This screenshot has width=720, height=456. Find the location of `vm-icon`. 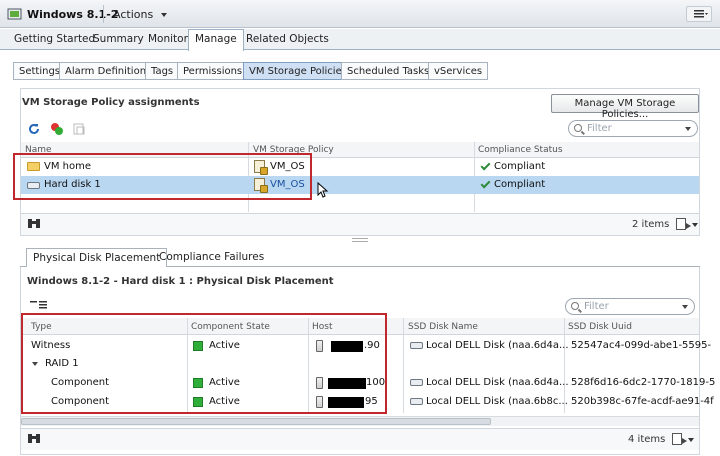

vm-icon is located at coordinates (14, 14).